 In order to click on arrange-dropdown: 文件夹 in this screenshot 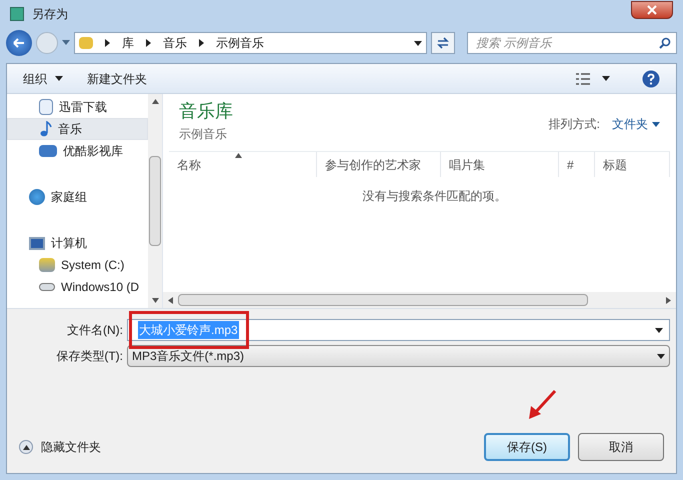, I will do `click(636, 124)`.